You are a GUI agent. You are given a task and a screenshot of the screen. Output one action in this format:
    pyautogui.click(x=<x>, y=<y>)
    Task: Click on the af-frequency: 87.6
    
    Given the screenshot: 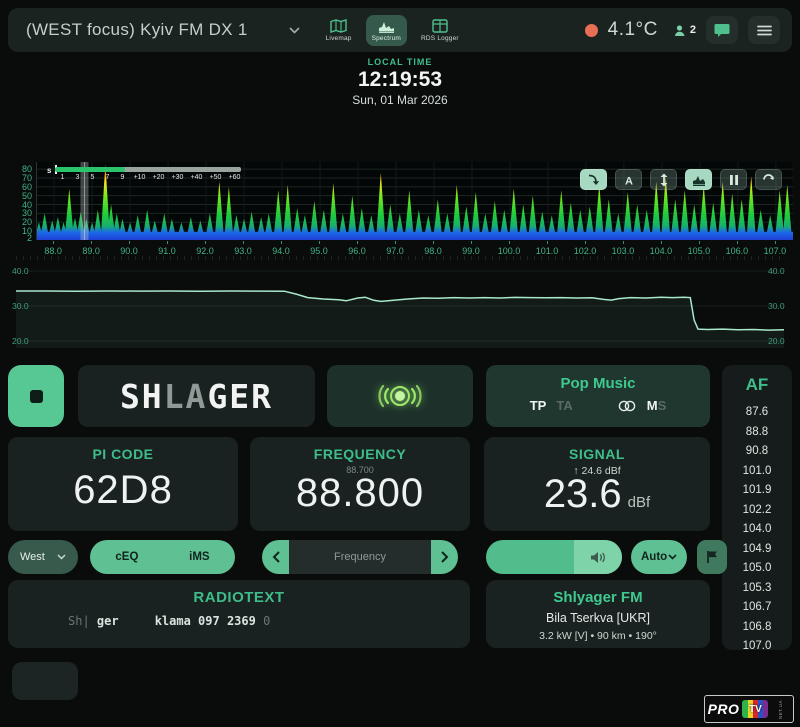 What is the action you would take?
    pyautogui.click(x=757, y=413)
    